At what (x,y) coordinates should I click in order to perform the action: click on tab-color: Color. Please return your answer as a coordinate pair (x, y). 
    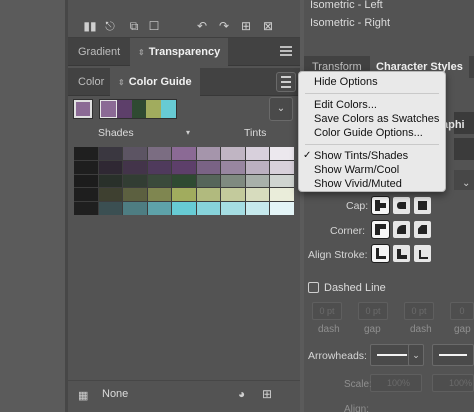
    Looking at the image, I should click on (91, 82).